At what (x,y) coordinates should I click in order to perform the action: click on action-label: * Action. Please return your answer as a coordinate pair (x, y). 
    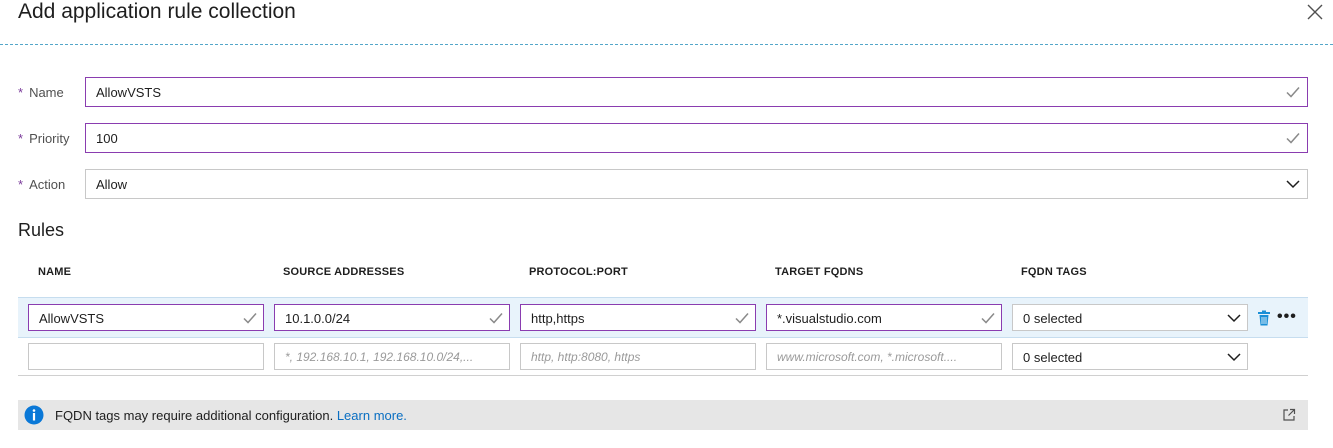
    Looking at the image, I should click on (42, 184).